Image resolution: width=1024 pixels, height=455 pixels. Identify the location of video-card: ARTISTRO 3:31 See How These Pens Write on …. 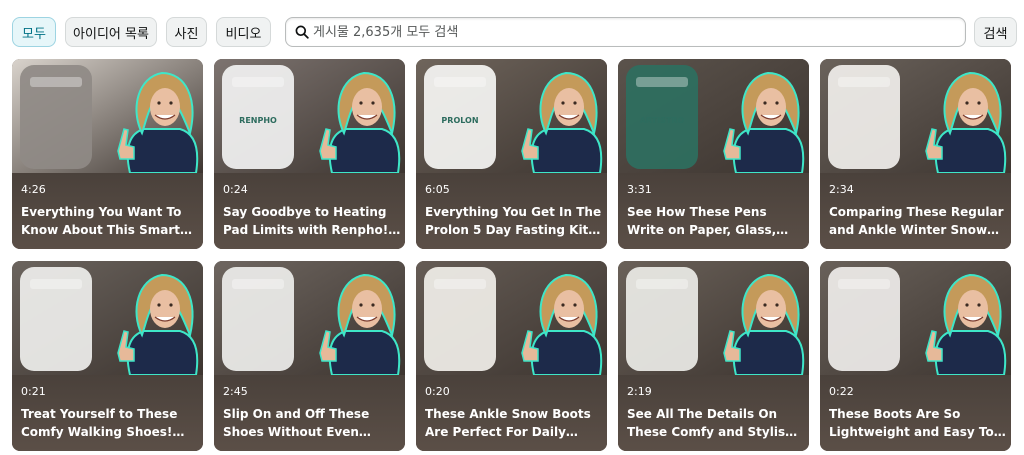
(713, 154).